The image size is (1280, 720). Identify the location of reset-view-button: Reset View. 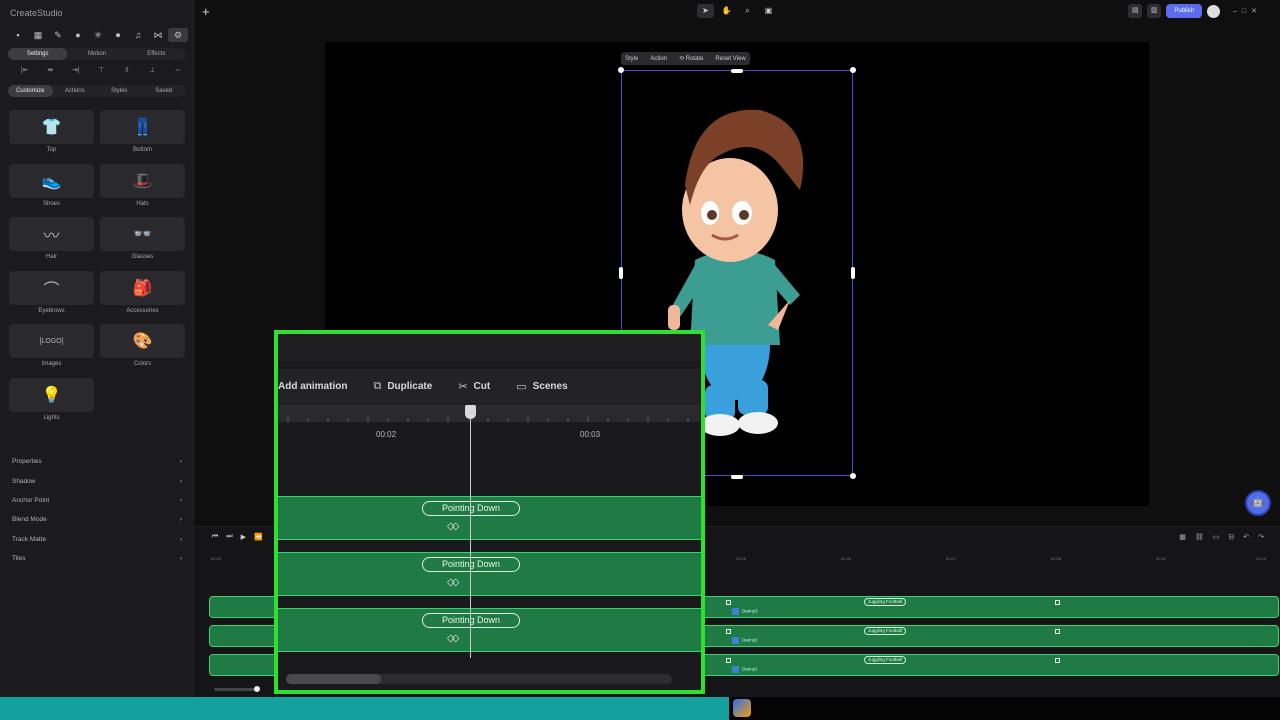
(730, 59).